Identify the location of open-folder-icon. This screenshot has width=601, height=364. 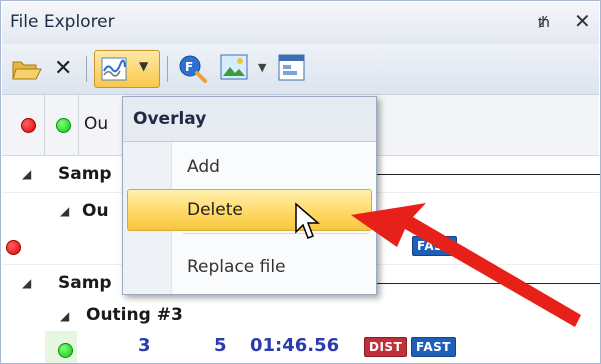
(27, 69).